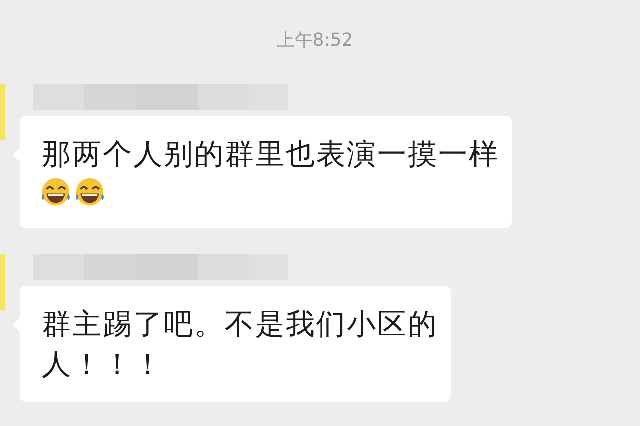 The width and height of the screenshot is (640, 426). What do you see at coordinates (315, 41) in the screenshot?
I see `timestamp: 上午8:52` at bounding box center [315, 41].